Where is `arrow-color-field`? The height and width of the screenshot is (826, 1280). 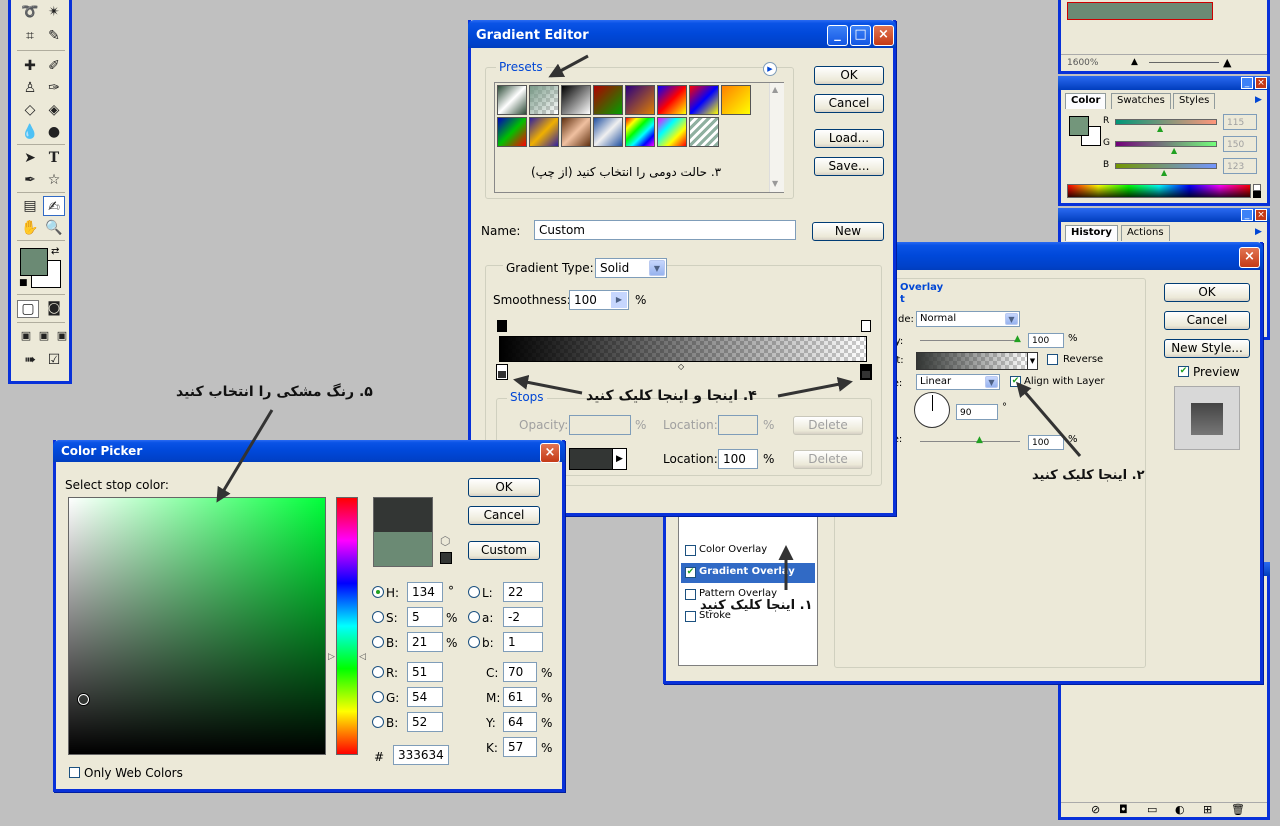 arrow-color-field is located at coordinates (245, 456).